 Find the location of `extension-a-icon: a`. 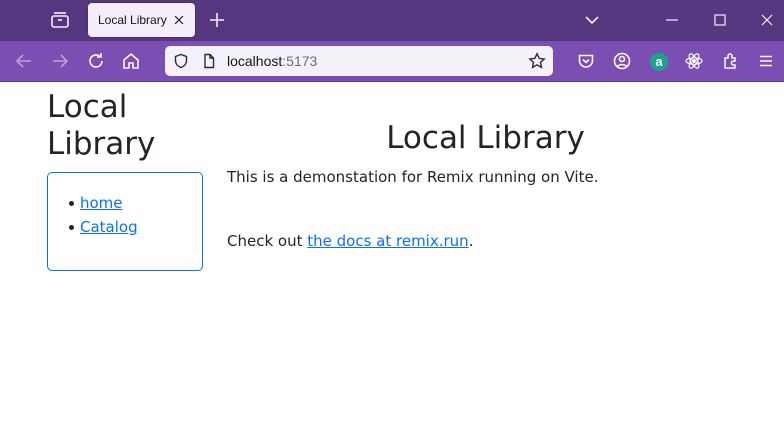

extension-a-icon: a is located at coordinates (659, 62).